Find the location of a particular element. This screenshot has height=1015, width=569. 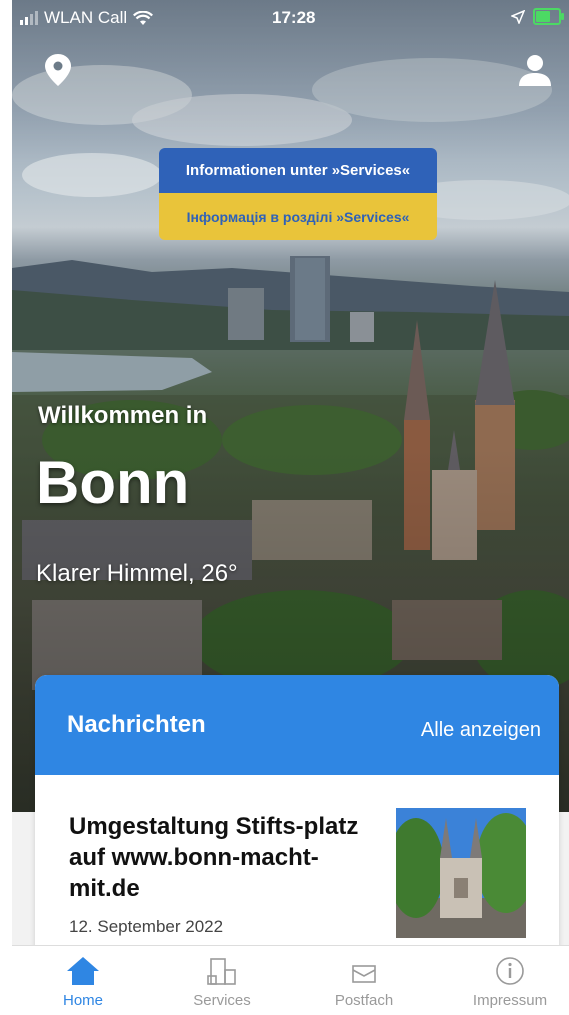

tab-services: Services is located at coordinates (222, 983).